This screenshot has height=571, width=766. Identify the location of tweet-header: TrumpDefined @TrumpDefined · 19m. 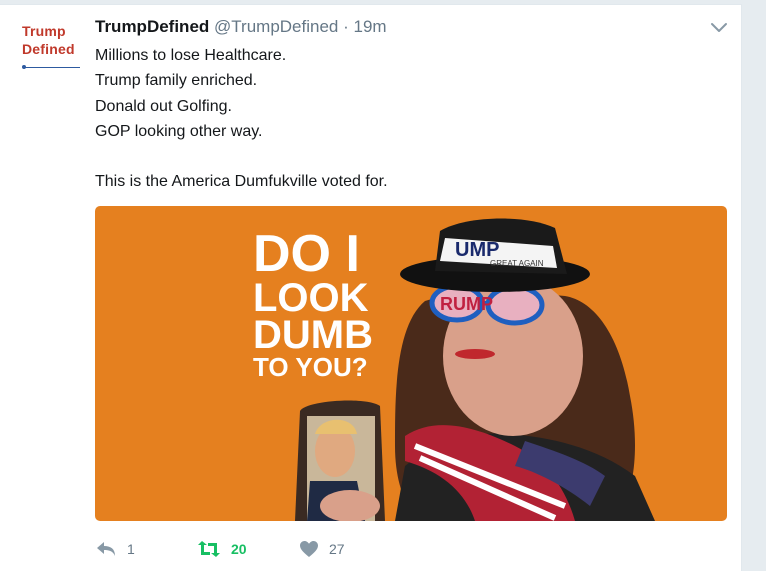
(241, 27).